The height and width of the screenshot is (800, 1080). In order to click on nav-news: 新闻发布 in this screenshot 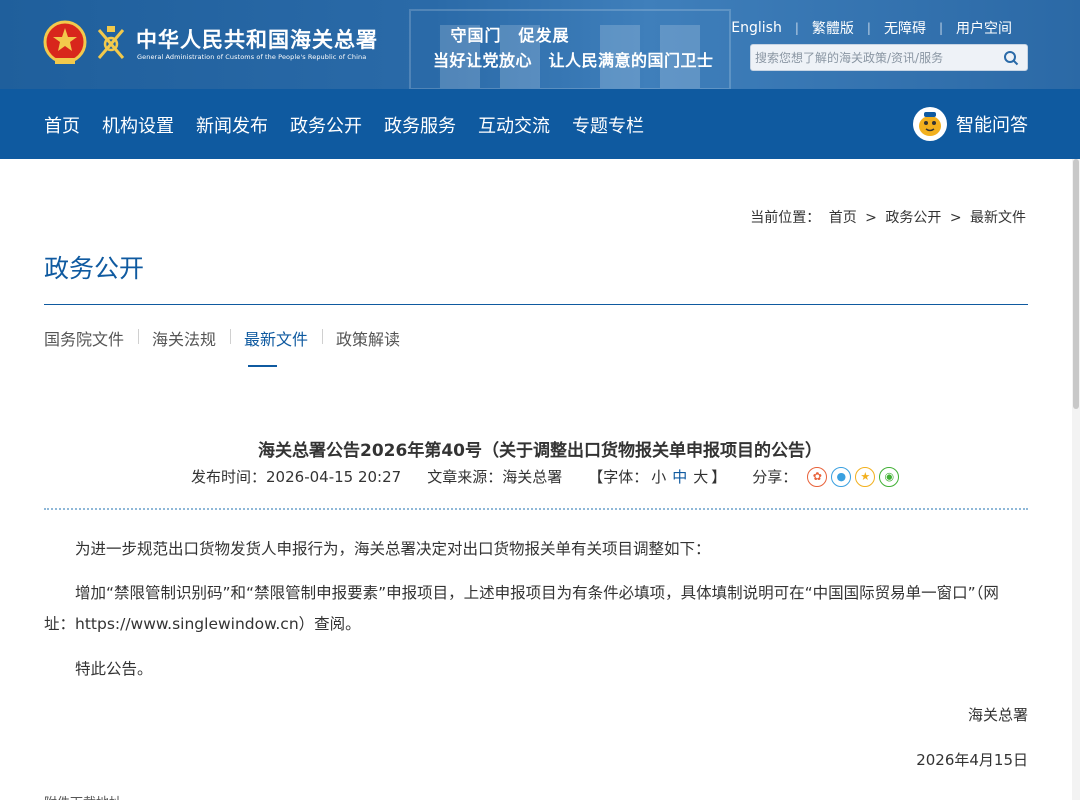, I will do `click(232, 125)`.